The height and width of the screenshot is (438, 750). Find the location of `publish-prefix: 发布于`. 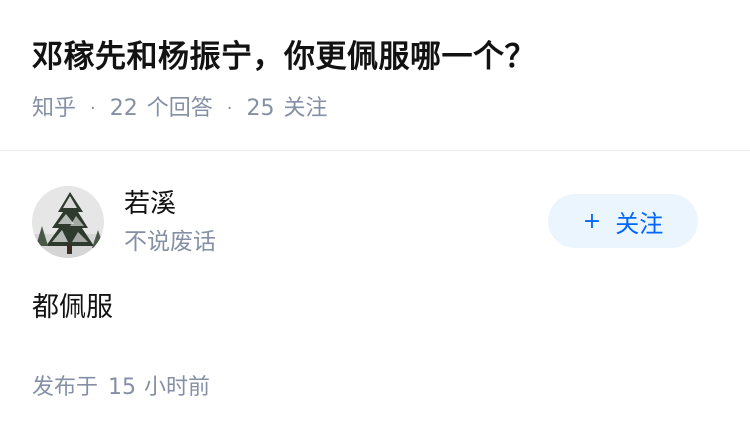

publish-prefix: 发布于 is located at coordinates (65, 387).